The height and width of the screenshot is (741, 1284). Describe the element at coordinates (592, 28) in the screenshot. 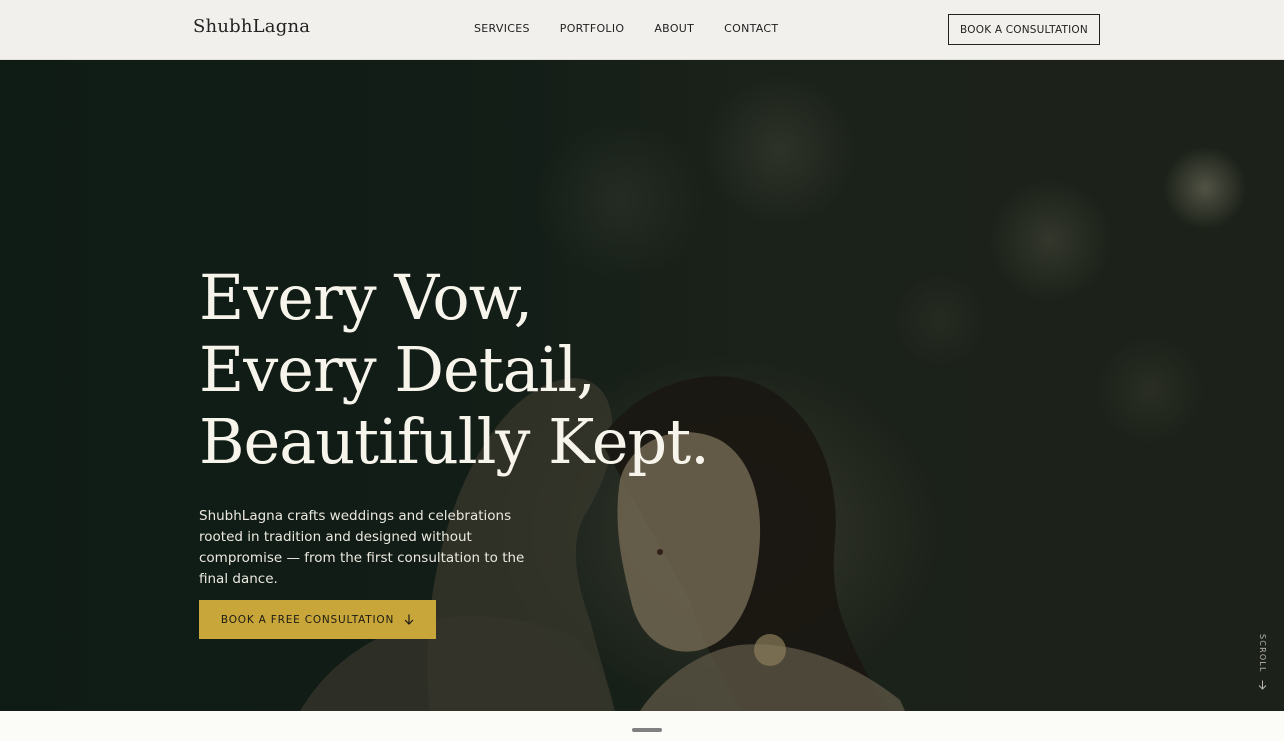

I see `nav-link-portfolio: PORTFOLIO` at that location.